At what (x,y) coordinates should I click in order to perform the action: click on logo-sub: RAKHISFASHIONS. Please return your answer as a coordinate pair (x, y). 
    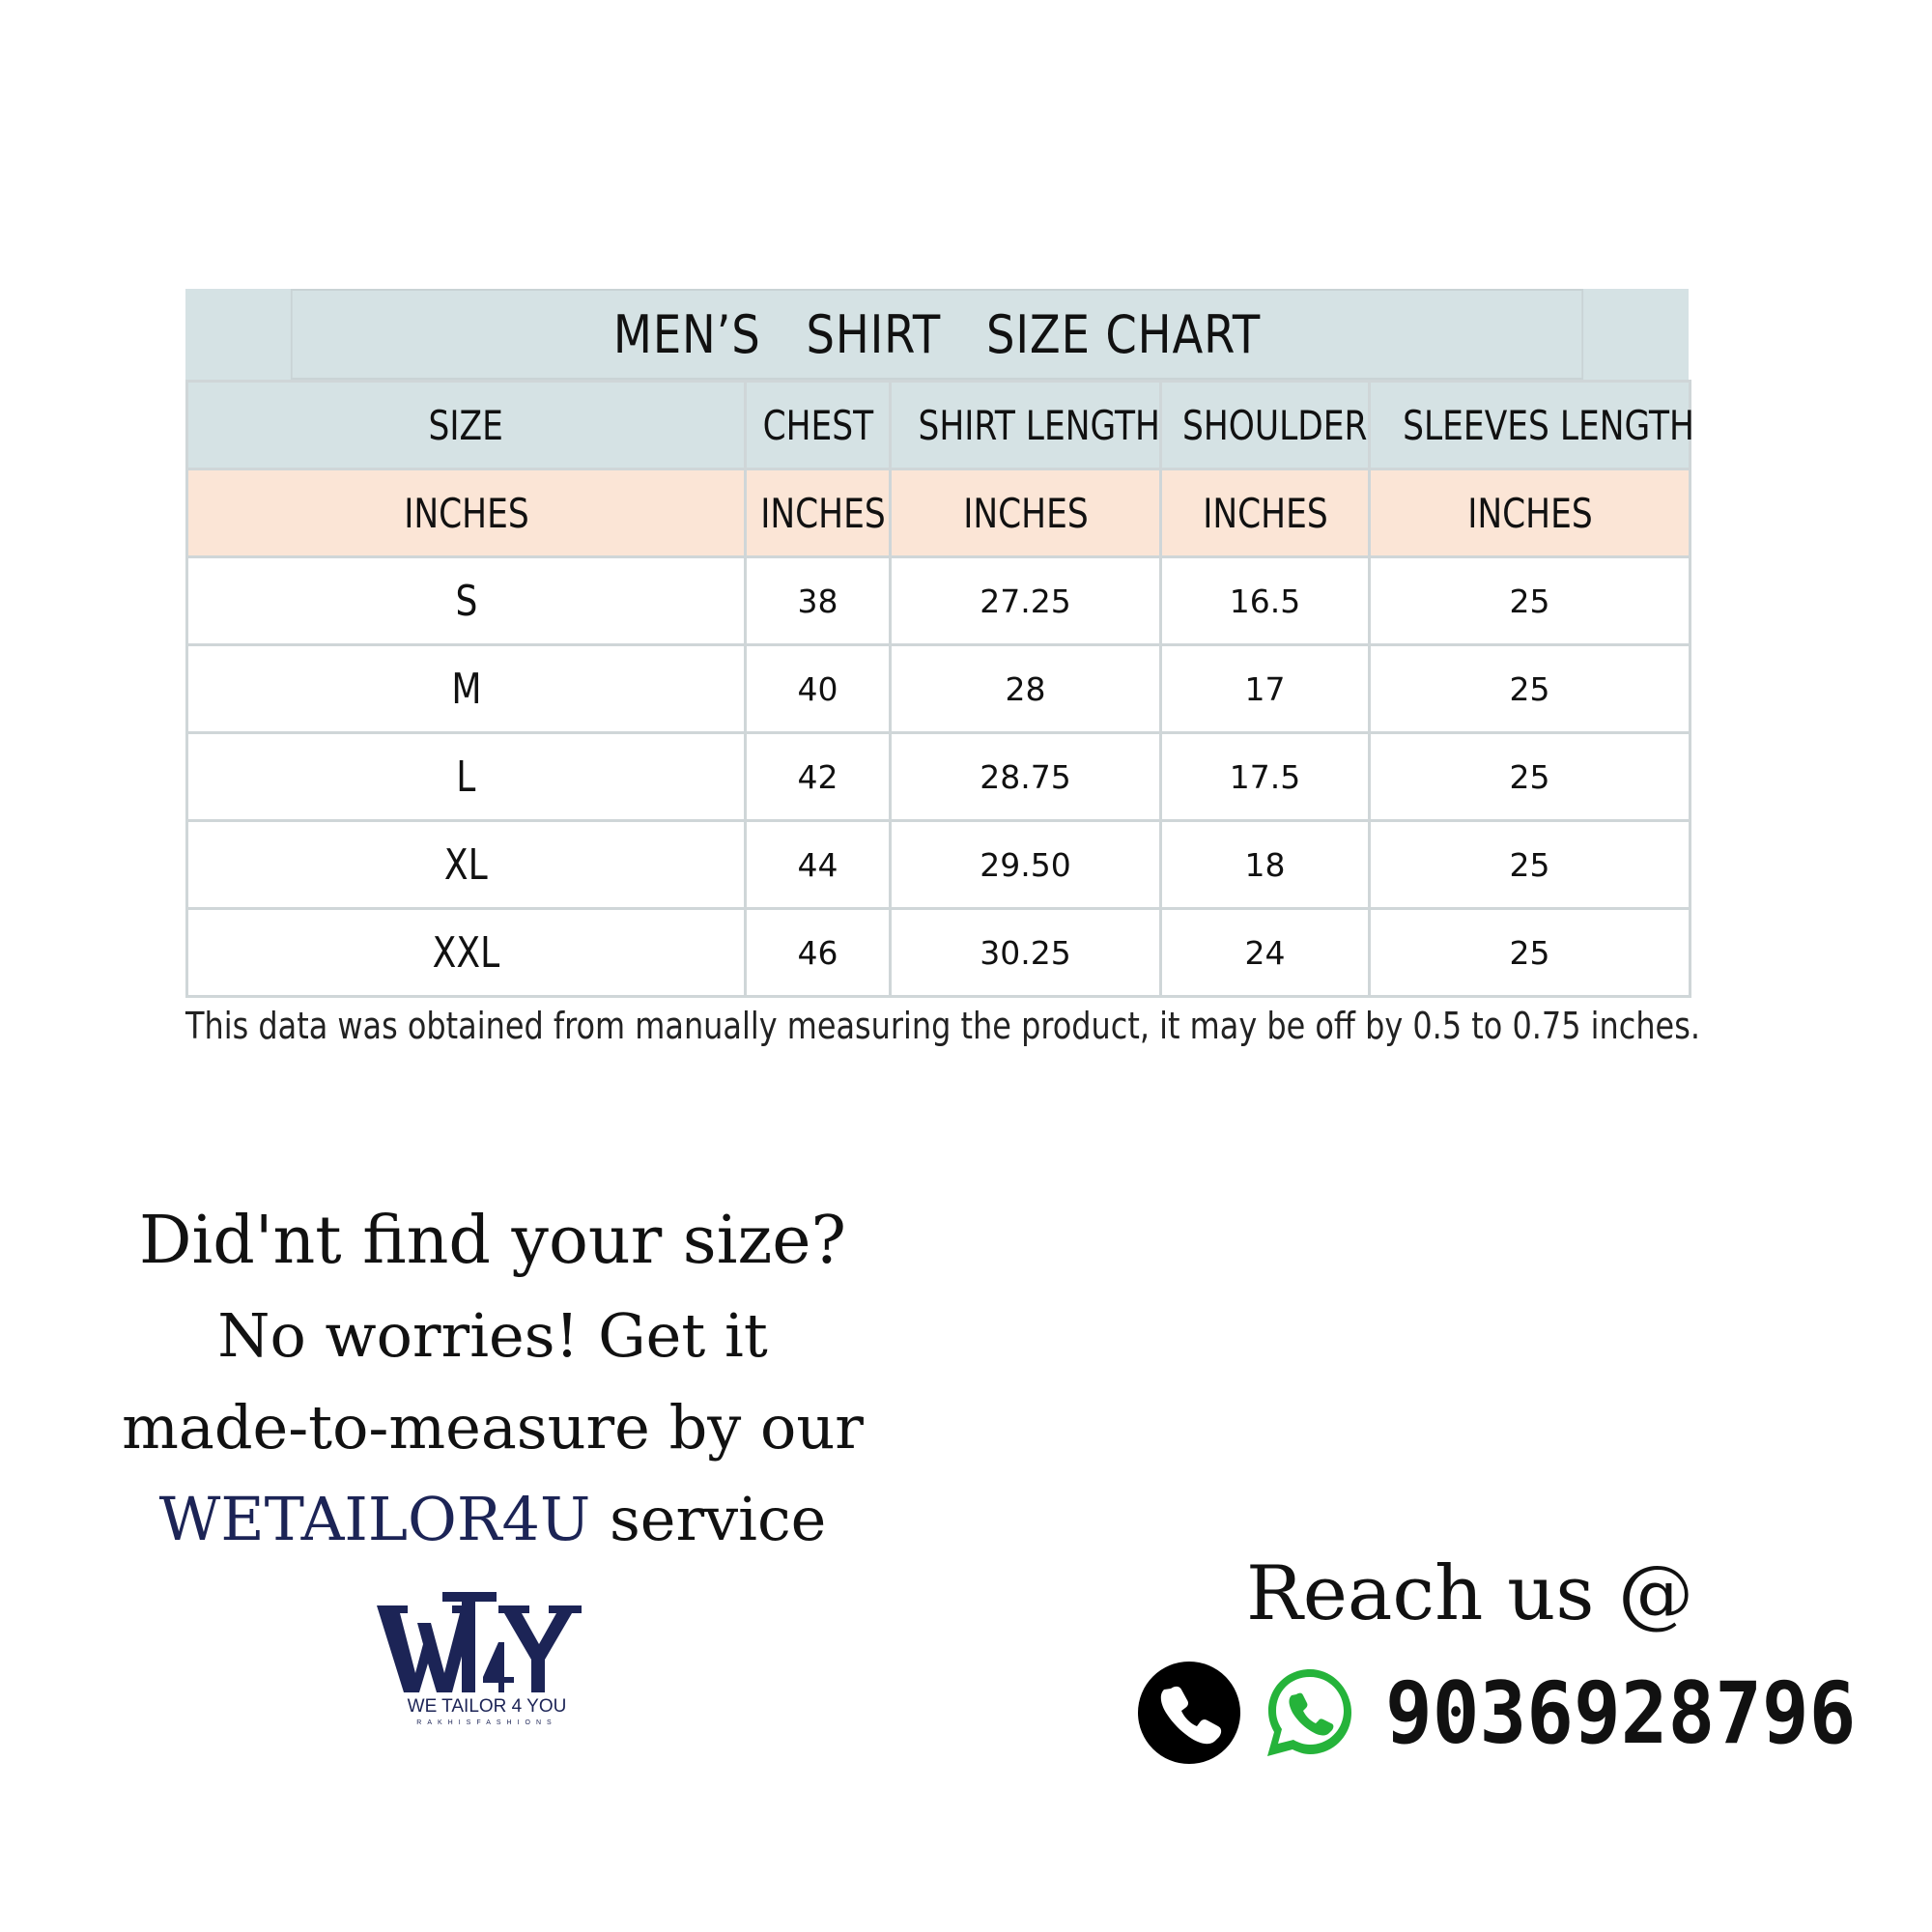
    Looking at the image, I should click on (486, 1722).